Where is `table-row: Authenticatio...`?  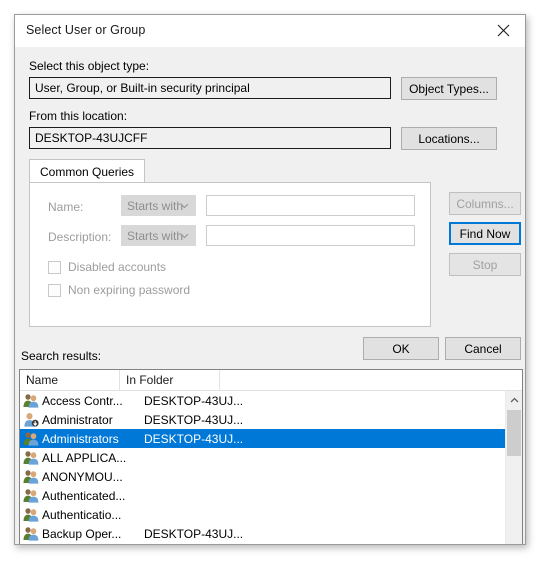
table-row: Authenticatio... is located at coordinates (262, 514).